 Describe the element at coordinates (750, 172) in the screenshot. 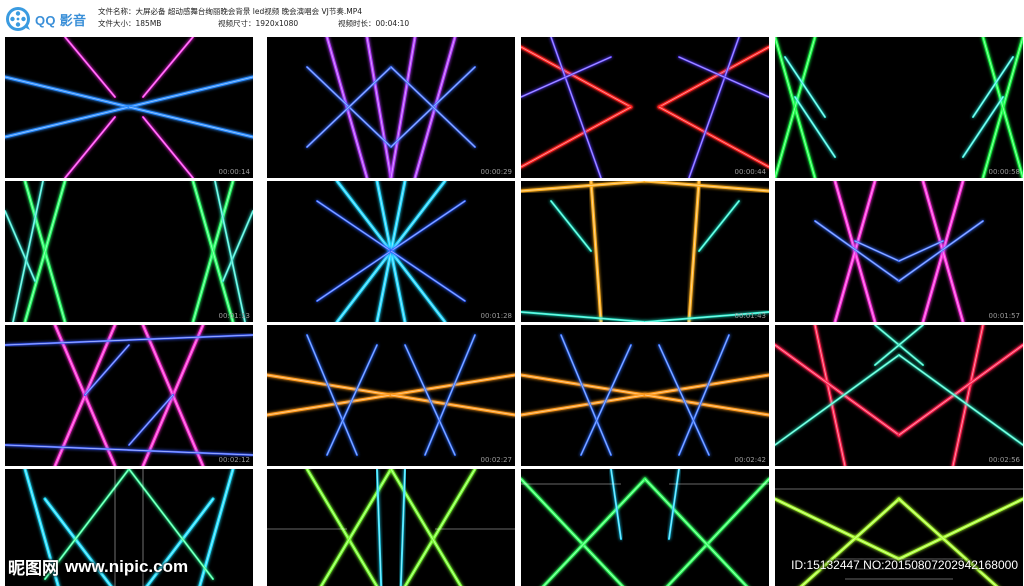

I see `thumbnail-timestamp: 00:00:44` at that location.